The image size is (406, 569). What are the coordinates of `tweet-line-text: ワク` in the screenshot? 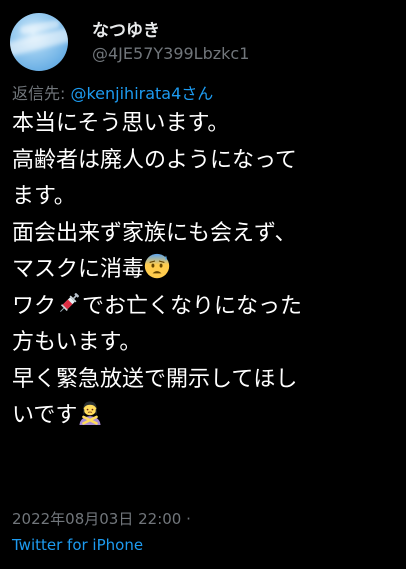 It's located at (34, 306).